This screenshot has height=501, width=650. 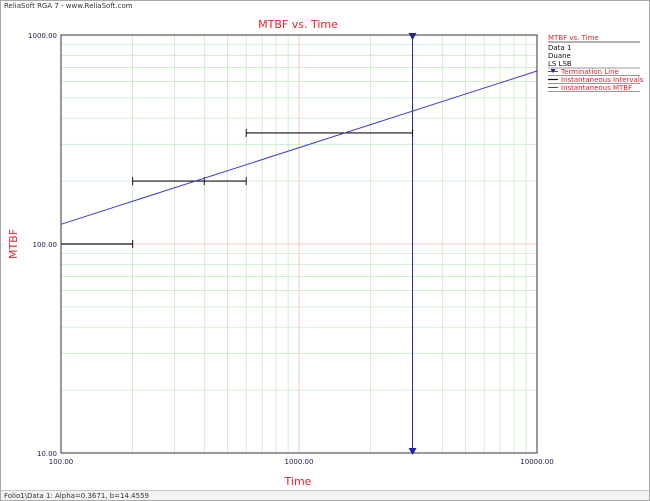 What do you see at coordinates (298, 481) in the screenshot?
I see `x-axis-label: Time` at bounding box center [298, 481].